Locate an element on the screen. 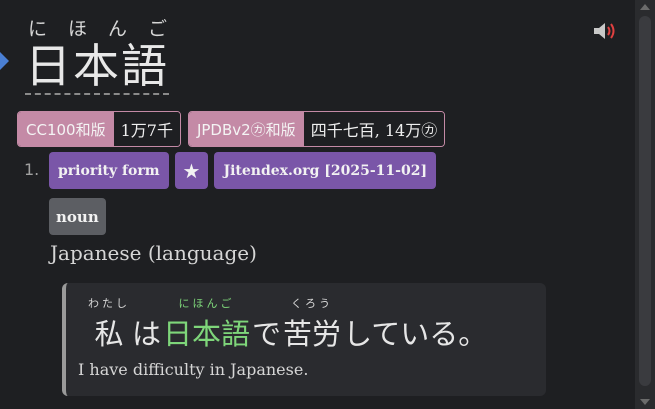 This screenshot has height=409, width=655. ruby-segment: くろう 苦労 is located at coordinates (312, 324).